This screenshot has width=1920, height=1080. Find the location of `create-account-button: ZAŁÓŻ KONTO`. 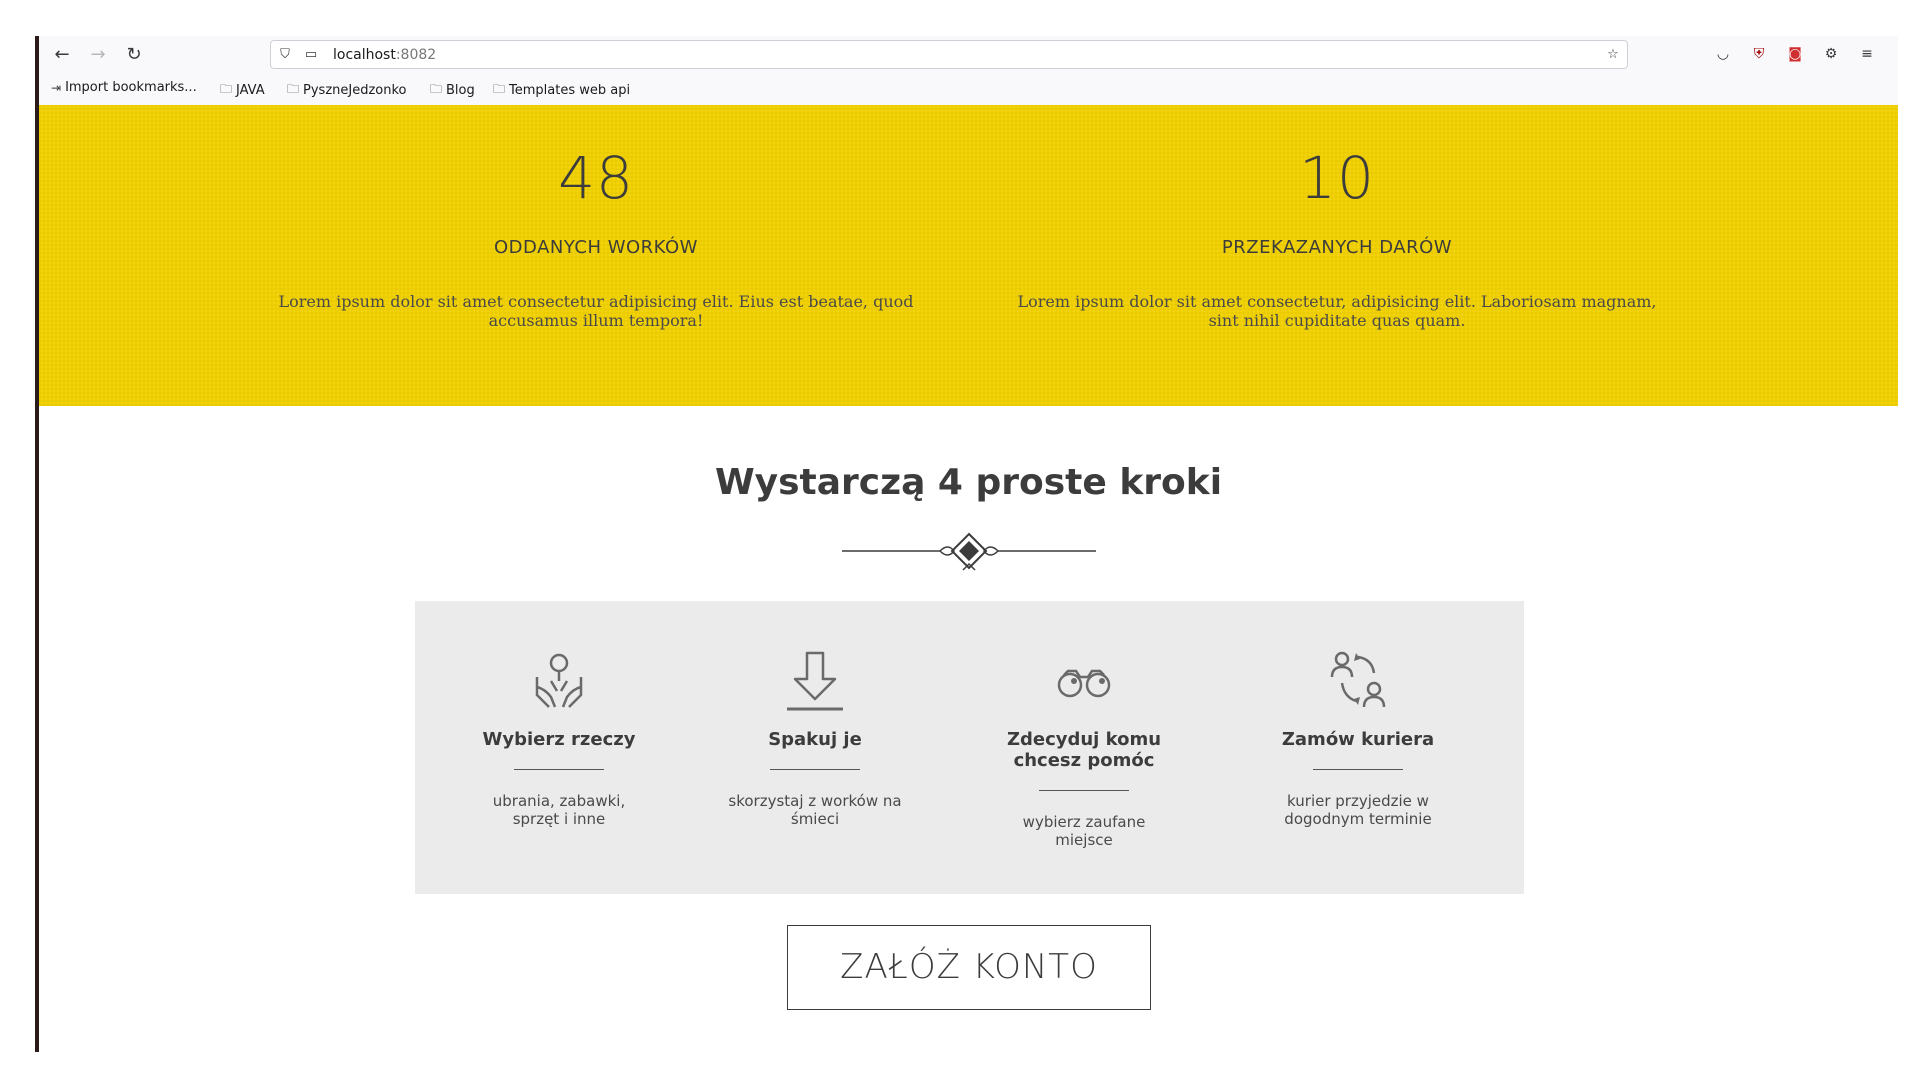

create-account-button: ZAŁÓŻ KONTO is located at coordinates (969, 967).